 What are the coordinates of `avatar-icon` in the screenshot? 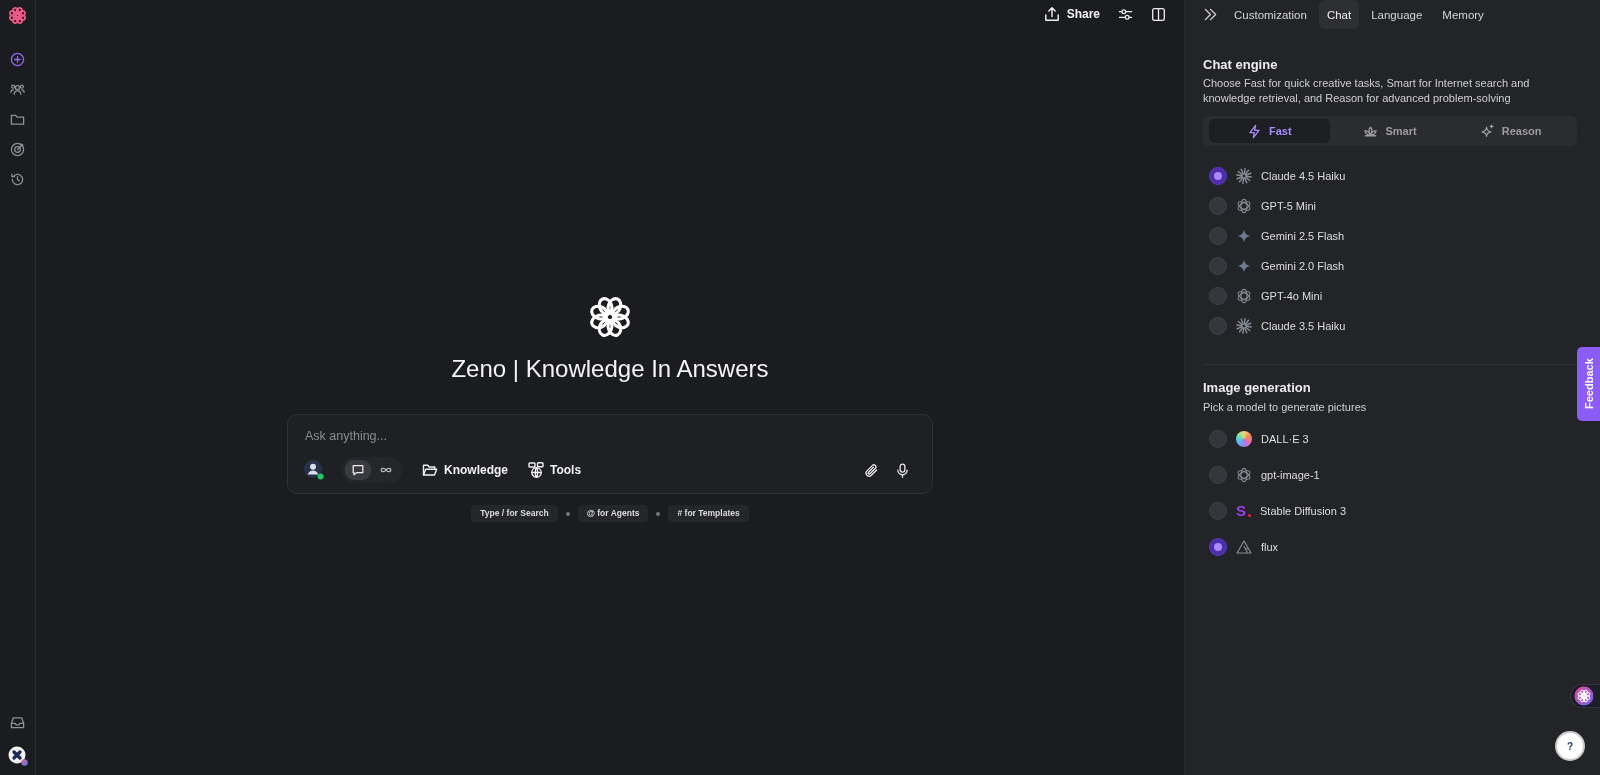 It's located at (17, 756).